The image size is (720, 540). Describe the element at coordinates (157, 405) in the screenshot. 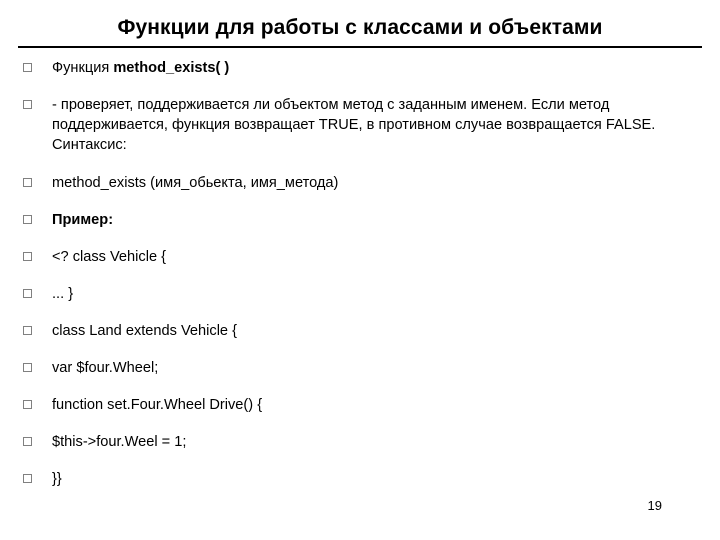

I see `bullet-code-5: function set.Four.Wheel Drive() {` at that location.